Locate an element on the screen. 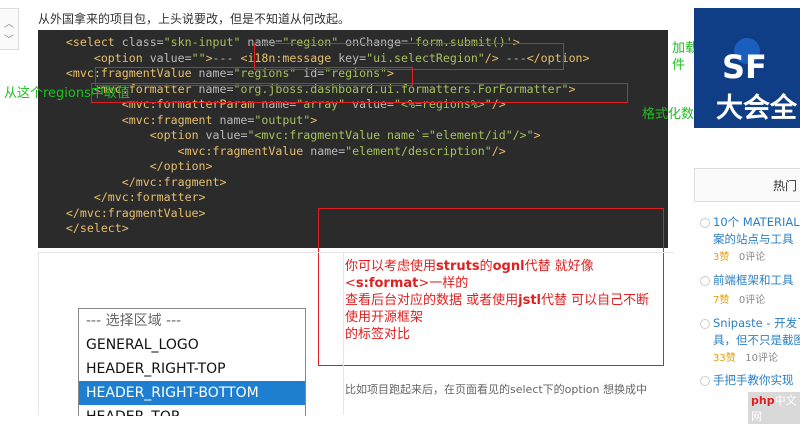 The height and width of the screenshot is (424, 800). hot-item-meta: 7赞 0评论 is located at coordinates (739, 298).